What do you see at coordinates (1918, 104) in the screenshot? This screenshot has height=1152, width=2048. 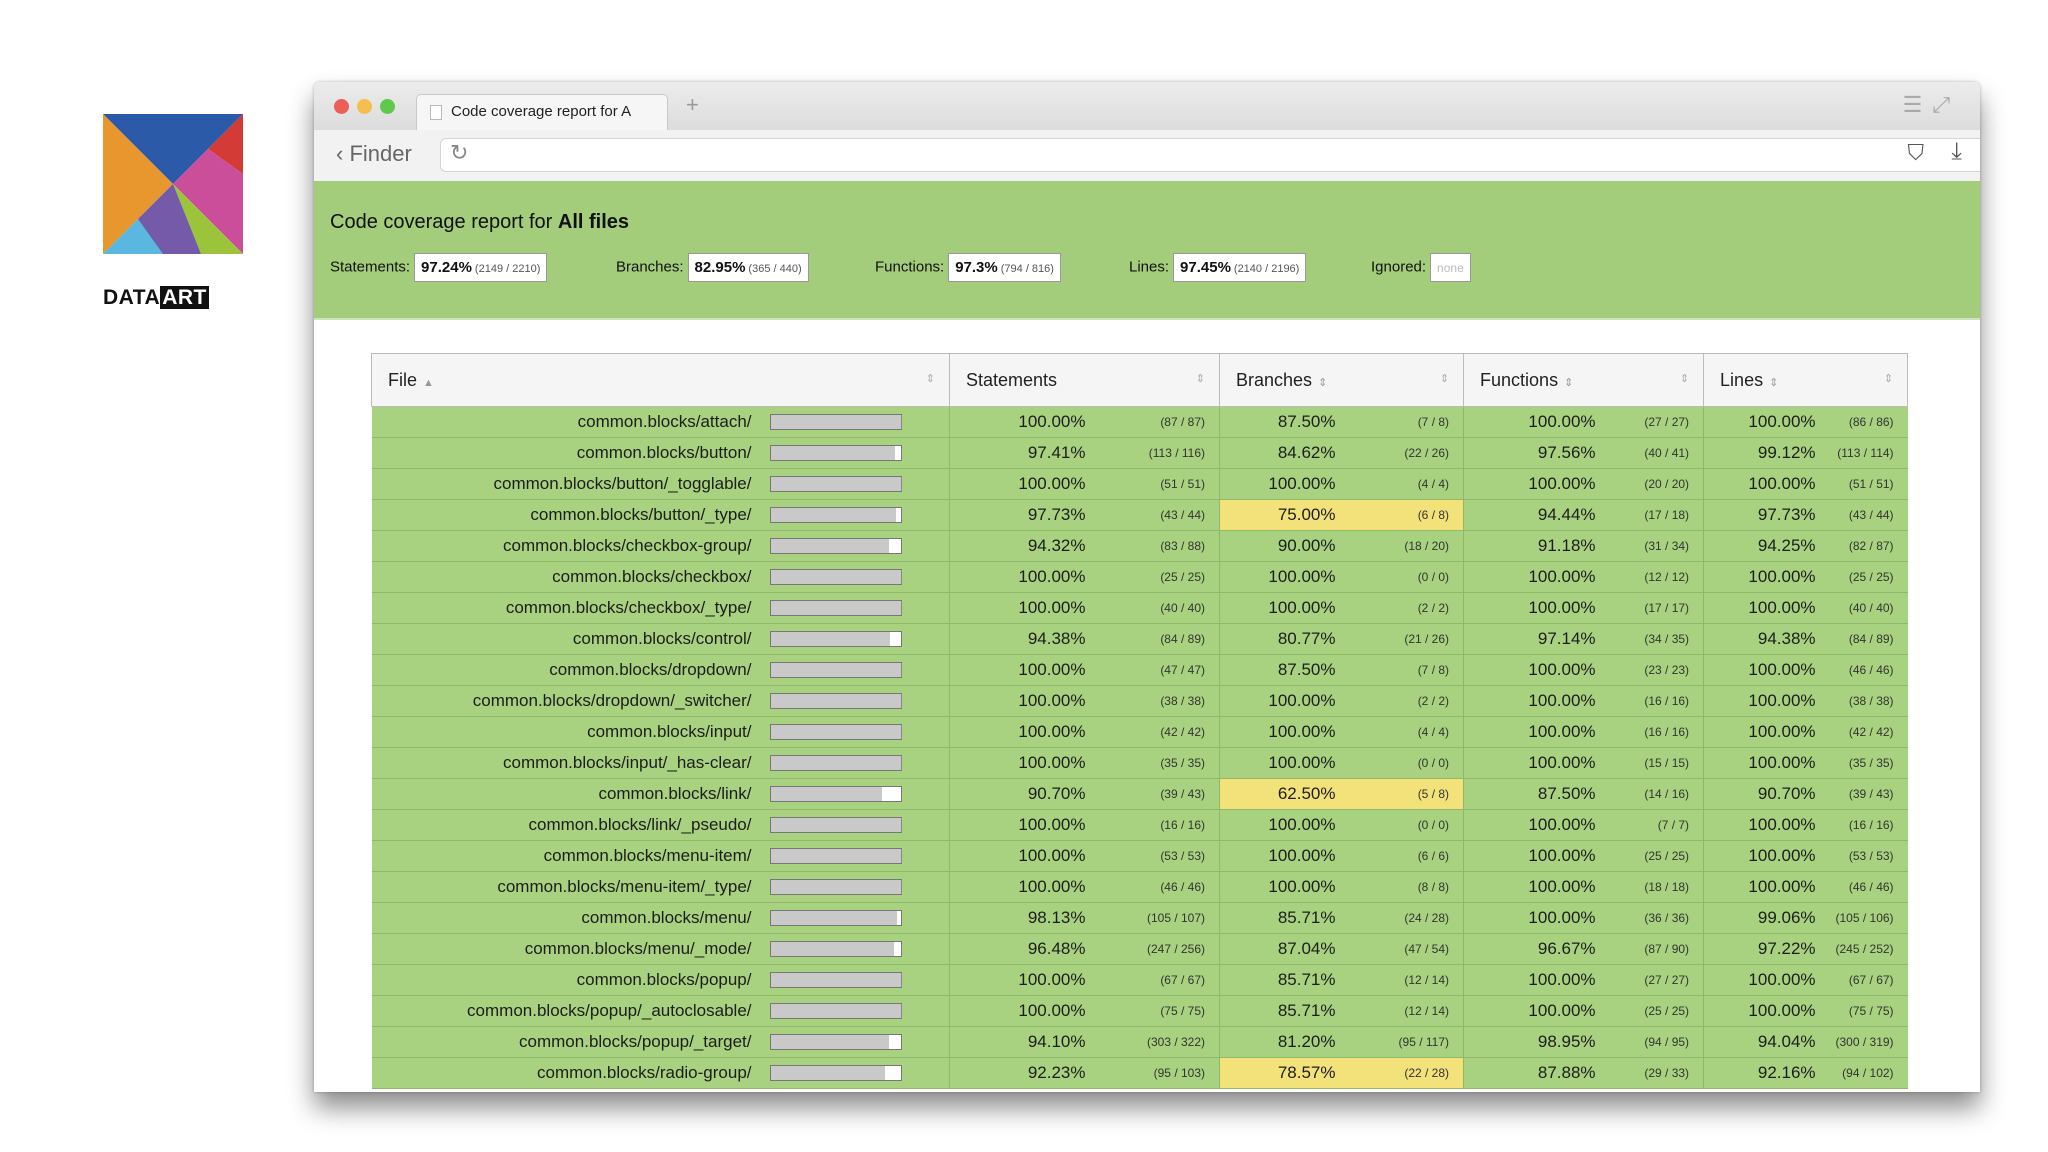 I see `menu-icon: ☰` at bounding box center [1918, 104].